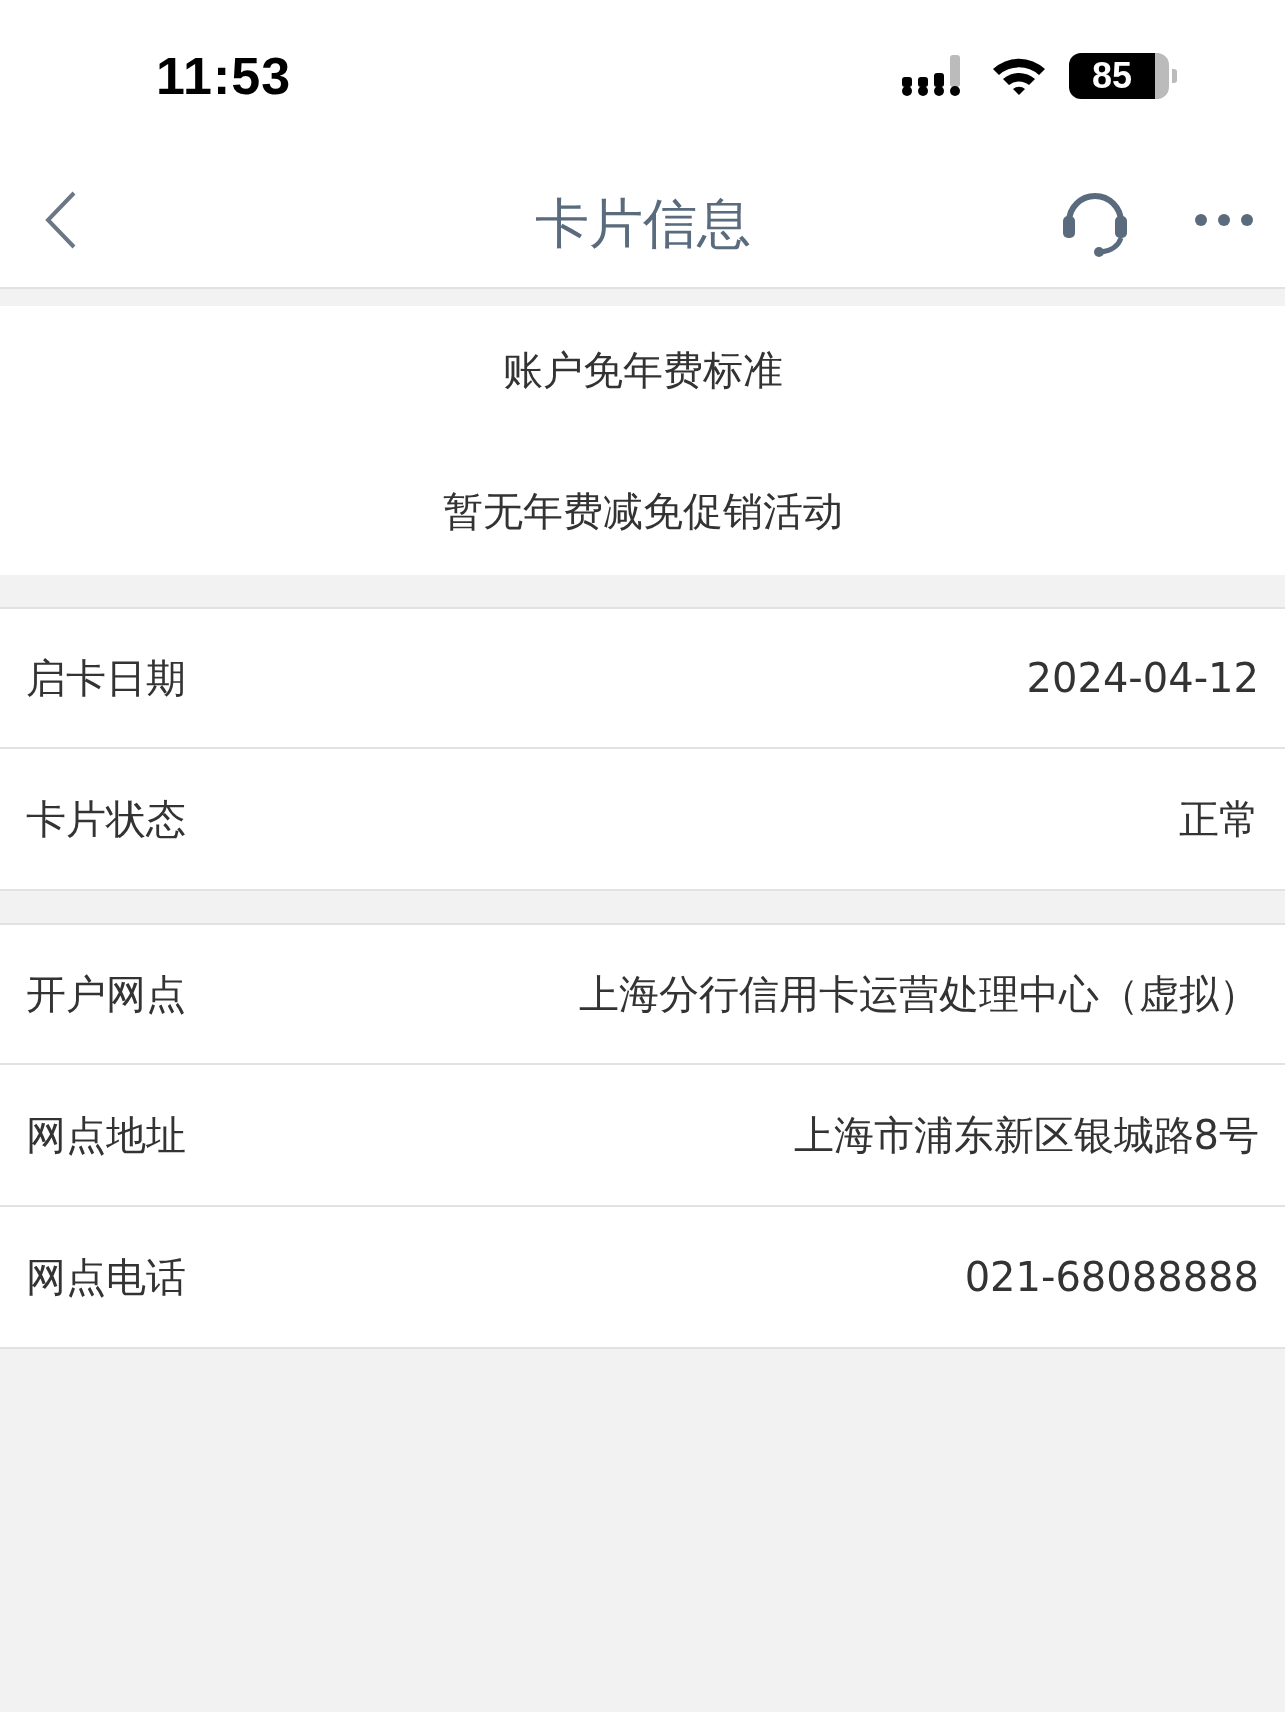 The image size is (1285, 1712). Describe the element at coordinates (106, 1277) in the screenshot. I see `row-label: 网点电话` at that location.